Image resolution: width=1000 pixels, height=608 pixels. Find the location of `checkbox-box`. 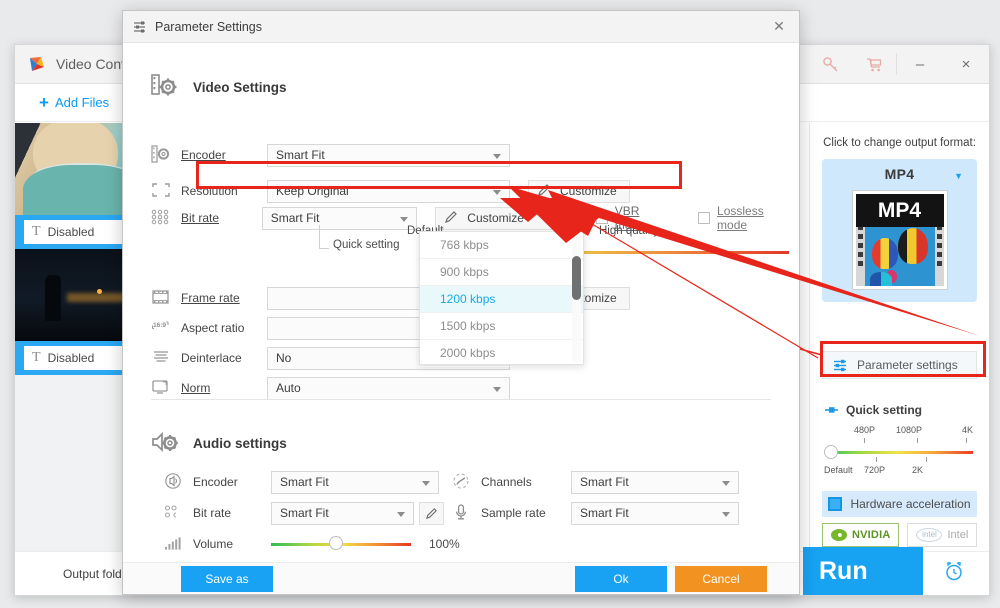

checkbox-box is located at coordinates (704, 218).